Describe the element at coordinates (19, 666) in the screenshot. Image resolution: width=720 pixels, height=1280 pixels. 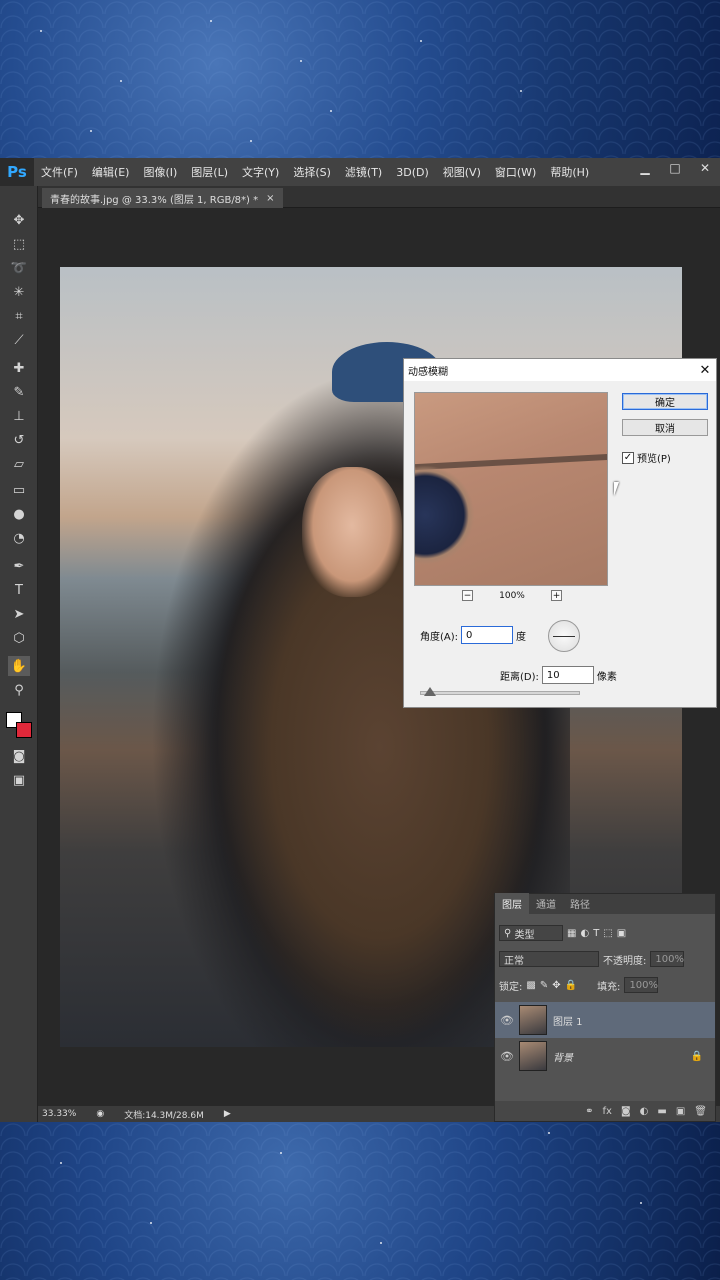
I see `hand-tool-icon: ✋` at that location.